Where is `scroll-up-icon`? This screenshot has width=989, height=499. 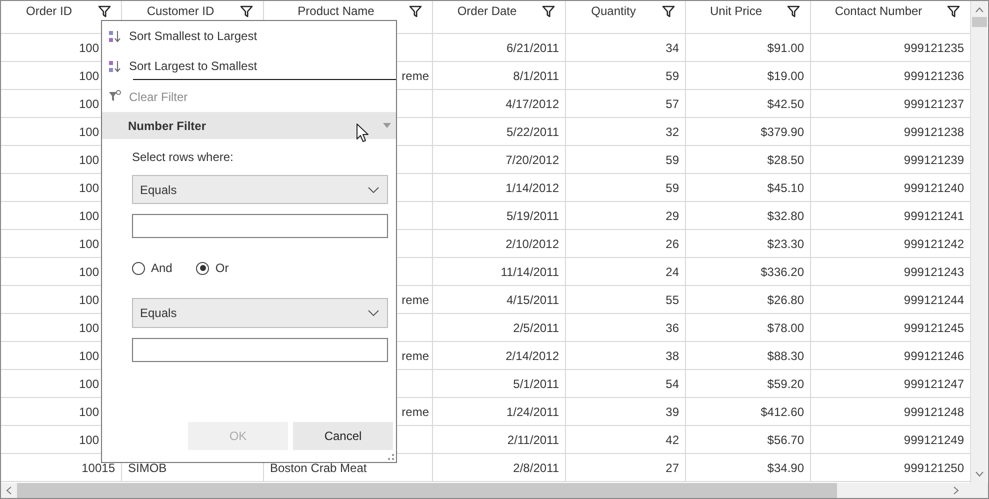
scroll-up-icon is located at coordinates (979, 10).